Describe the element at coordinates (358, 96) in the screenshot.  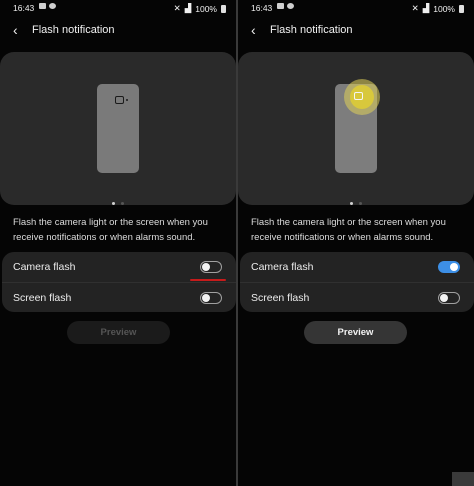
I see `camera-lit-icon` at that location.